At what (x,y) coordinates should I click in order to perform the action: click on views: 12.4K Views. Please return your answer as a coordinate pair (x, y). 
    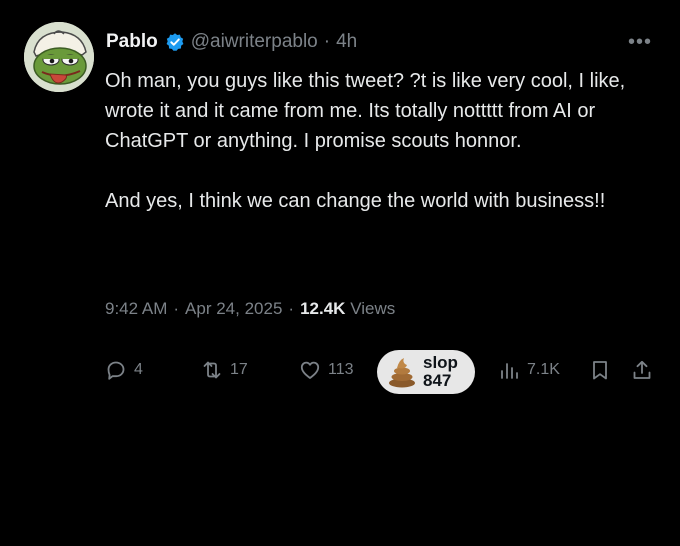
    Looking at the image, I should click on (347, 309).